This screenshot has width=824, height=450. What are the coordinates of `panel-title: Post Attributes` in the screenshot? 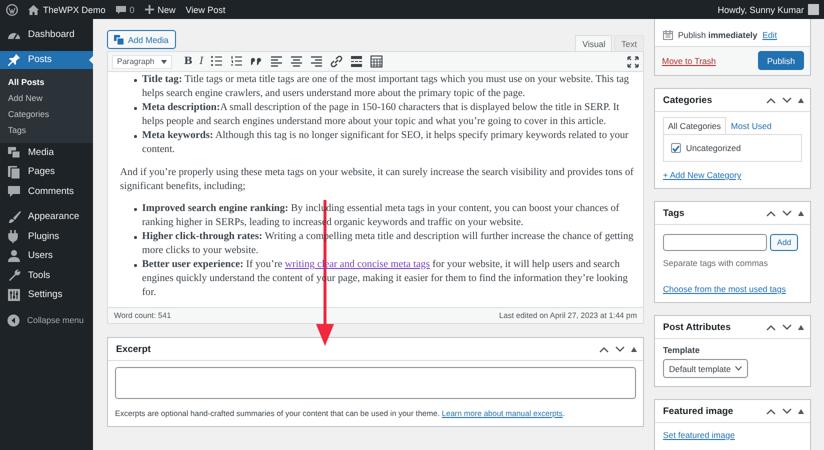 It's located at (697, 327).